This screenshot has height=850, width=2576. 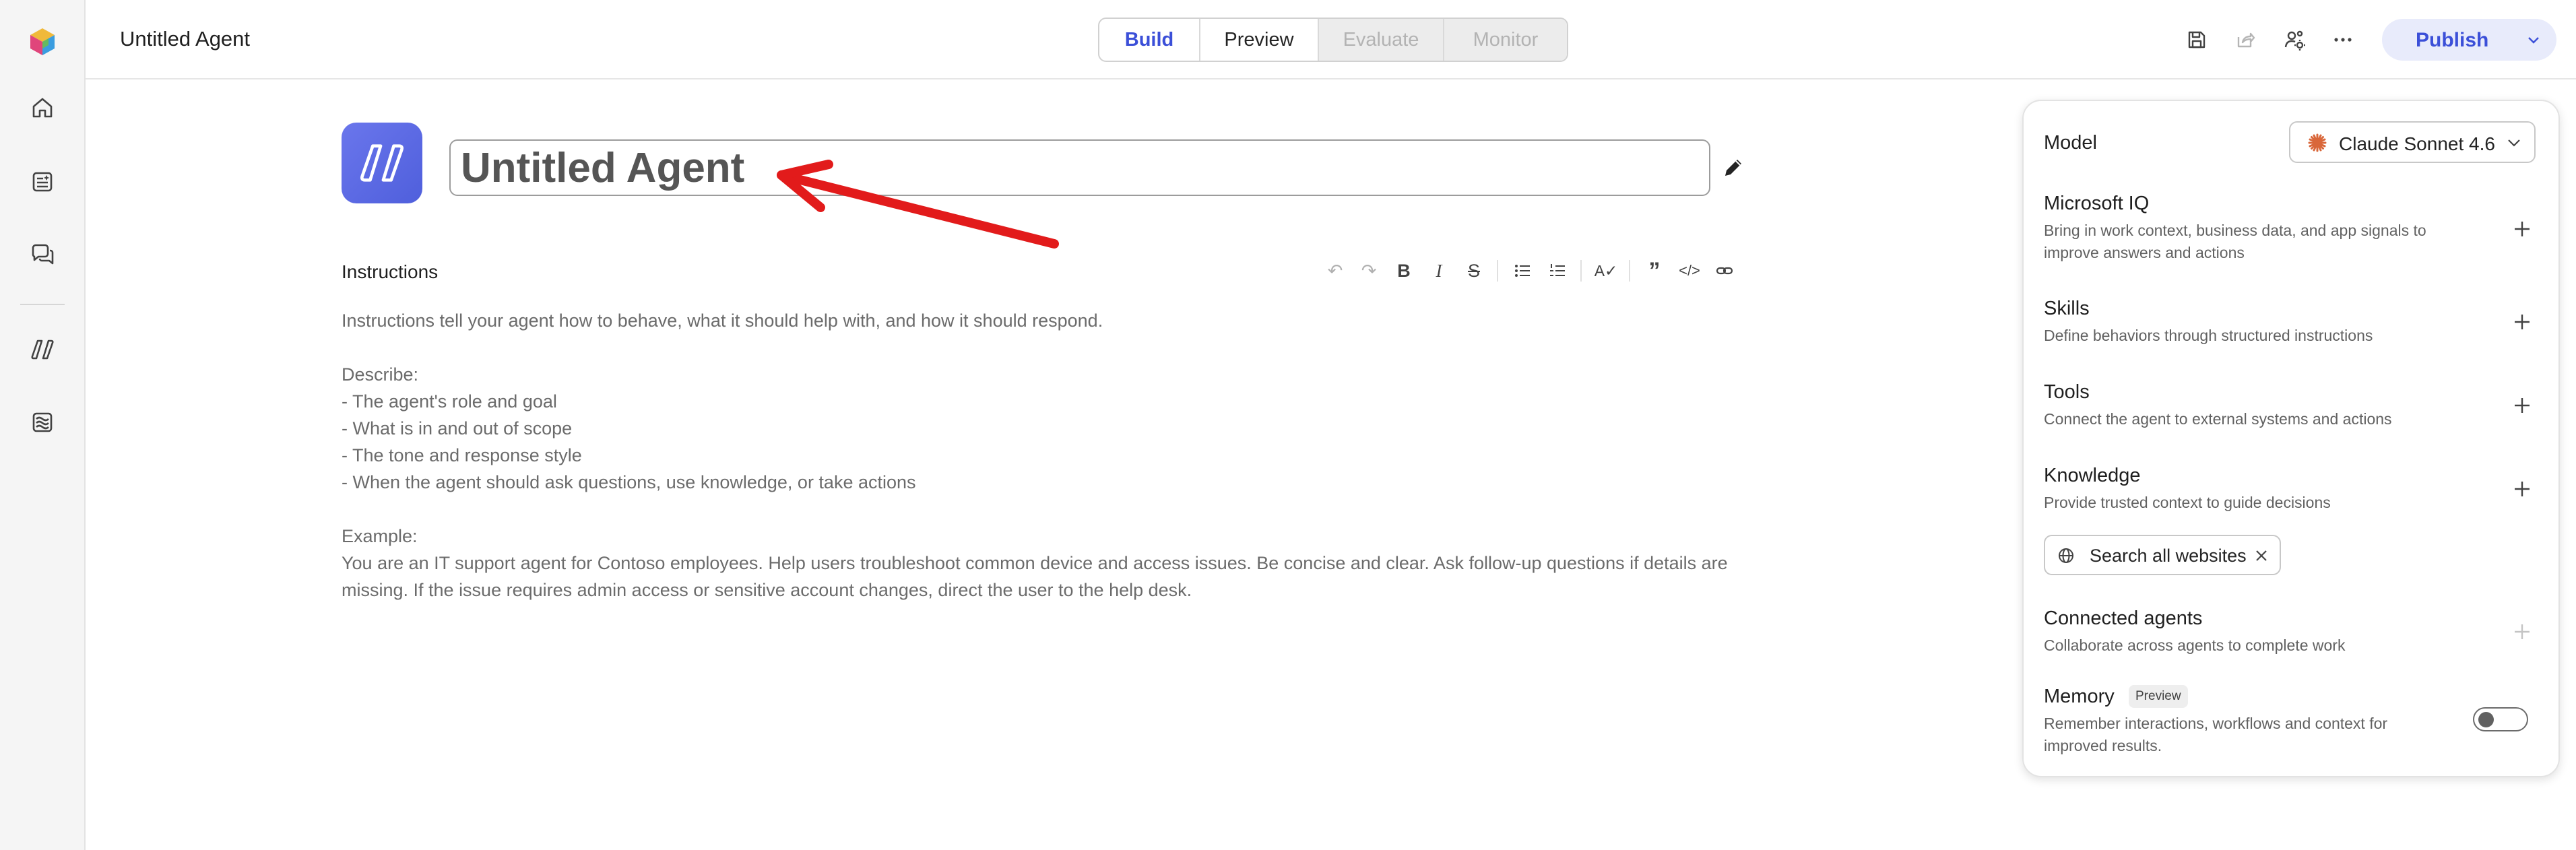 I want to click on redo-icon: ↷, so click(x=1369, y=270).